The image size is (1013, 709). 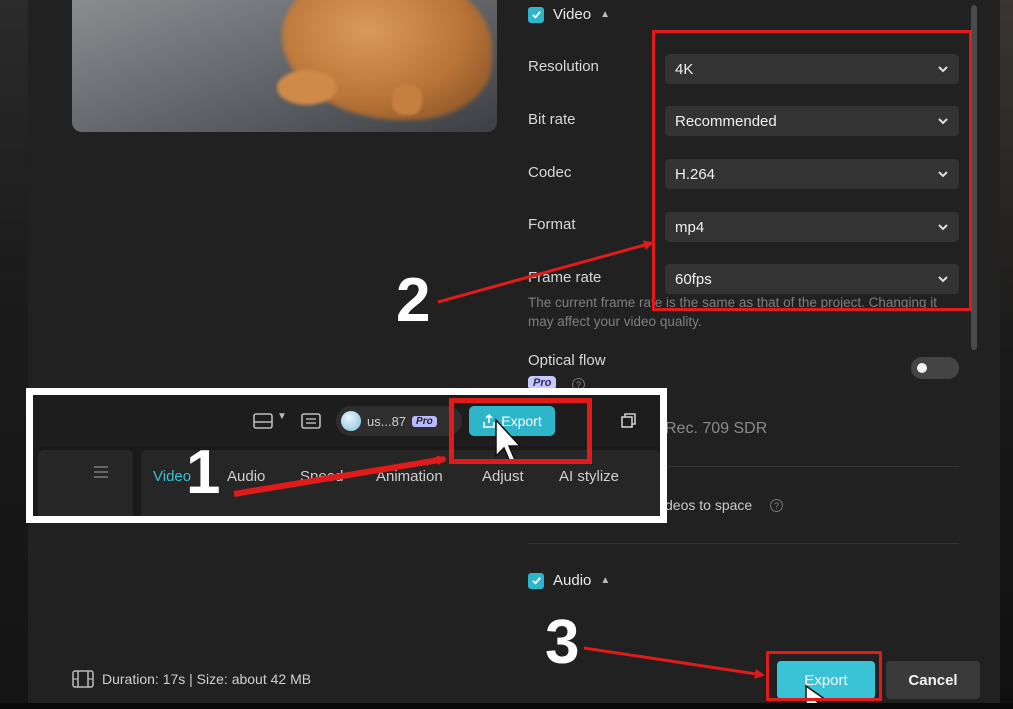 What do you see at coordinates (508, 440) in the screenshot?
I see `cursor-icon` at bounding box center [508, 440].